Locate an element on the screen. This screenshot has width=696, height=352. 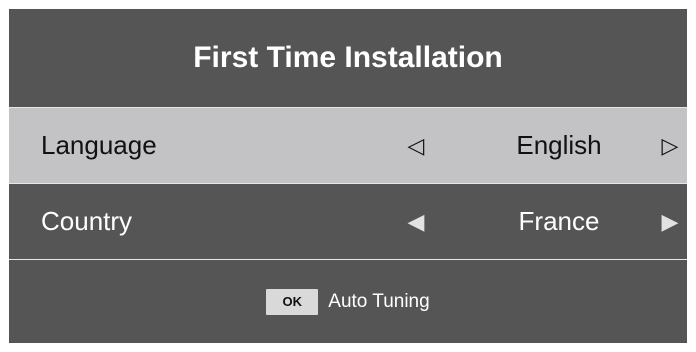
auto-tuning-label: Auto Tuning is located at coordinates (379, 301).